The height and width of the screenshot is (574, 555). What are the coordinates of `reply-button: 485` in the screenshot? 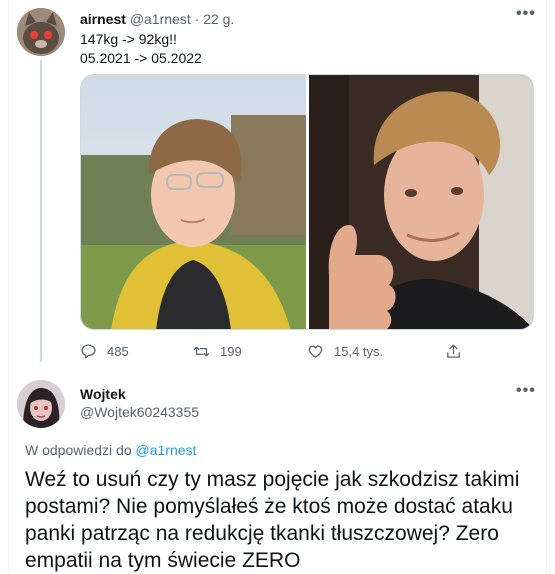 It's located at (104, 351).